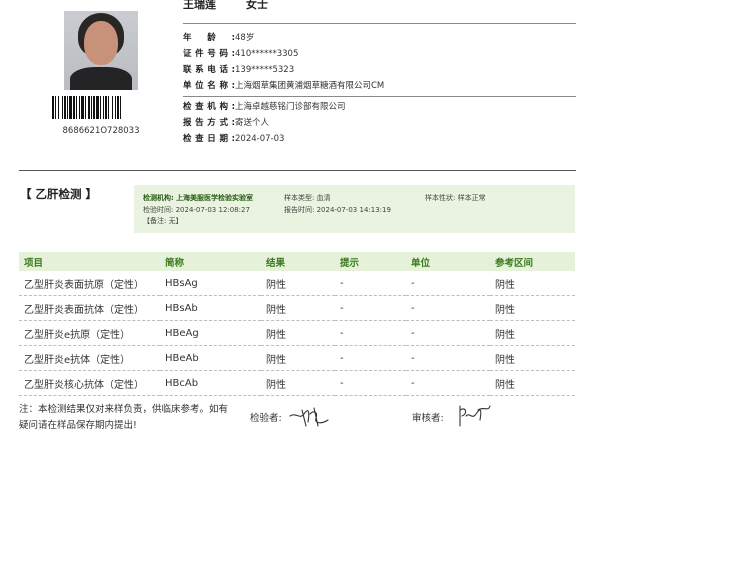 Image resolution: width=749 pixels, height=576 pixels. I want to click on table-row: 乙型肝炎e抗原（定性） HBeAg 阴性 - - 阴性, so click(297, 333).